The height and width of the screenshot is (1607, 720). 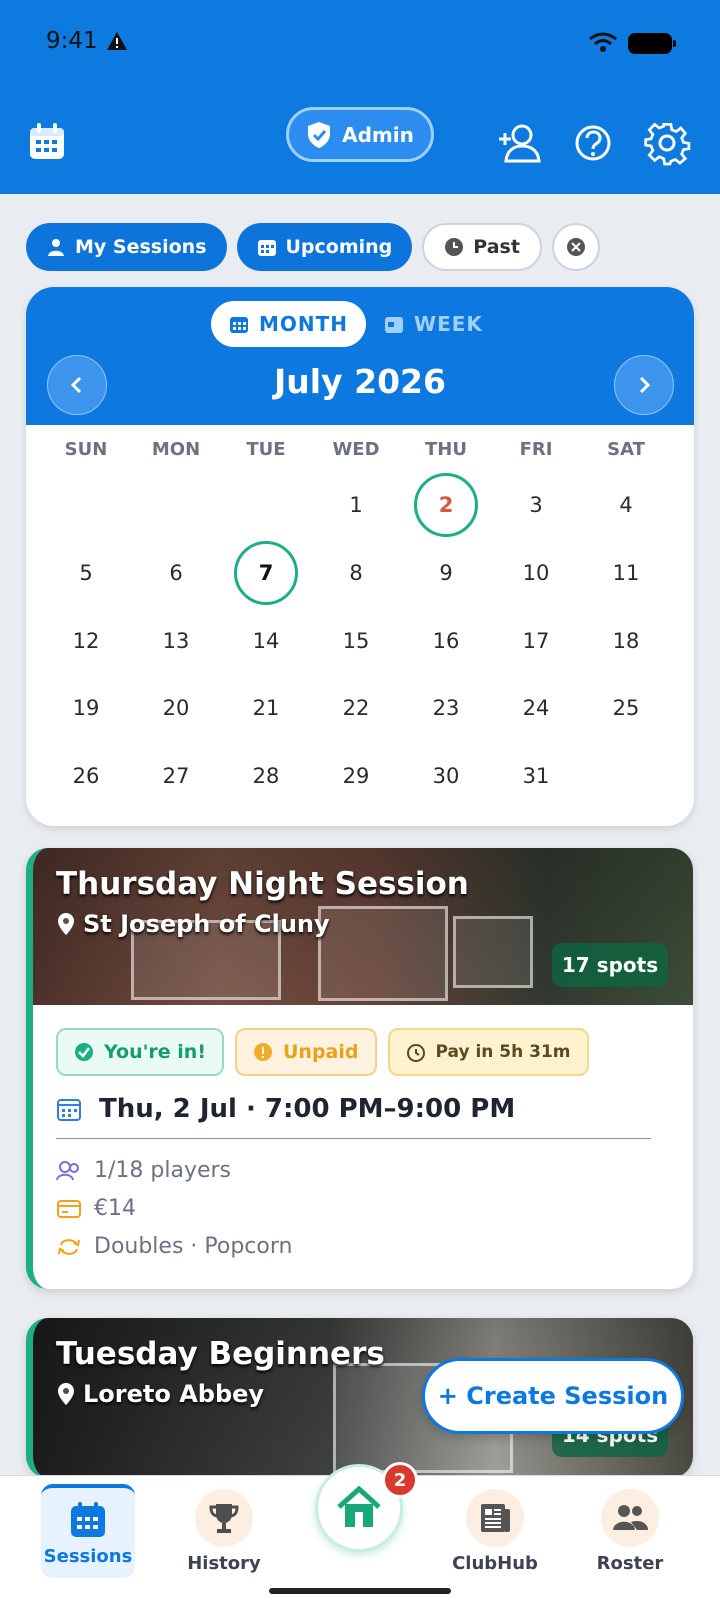 What do you see at coordinates (303, 324) in the screenshot?
I see `tab-label: MONTH` at bounding box center [303, 324].